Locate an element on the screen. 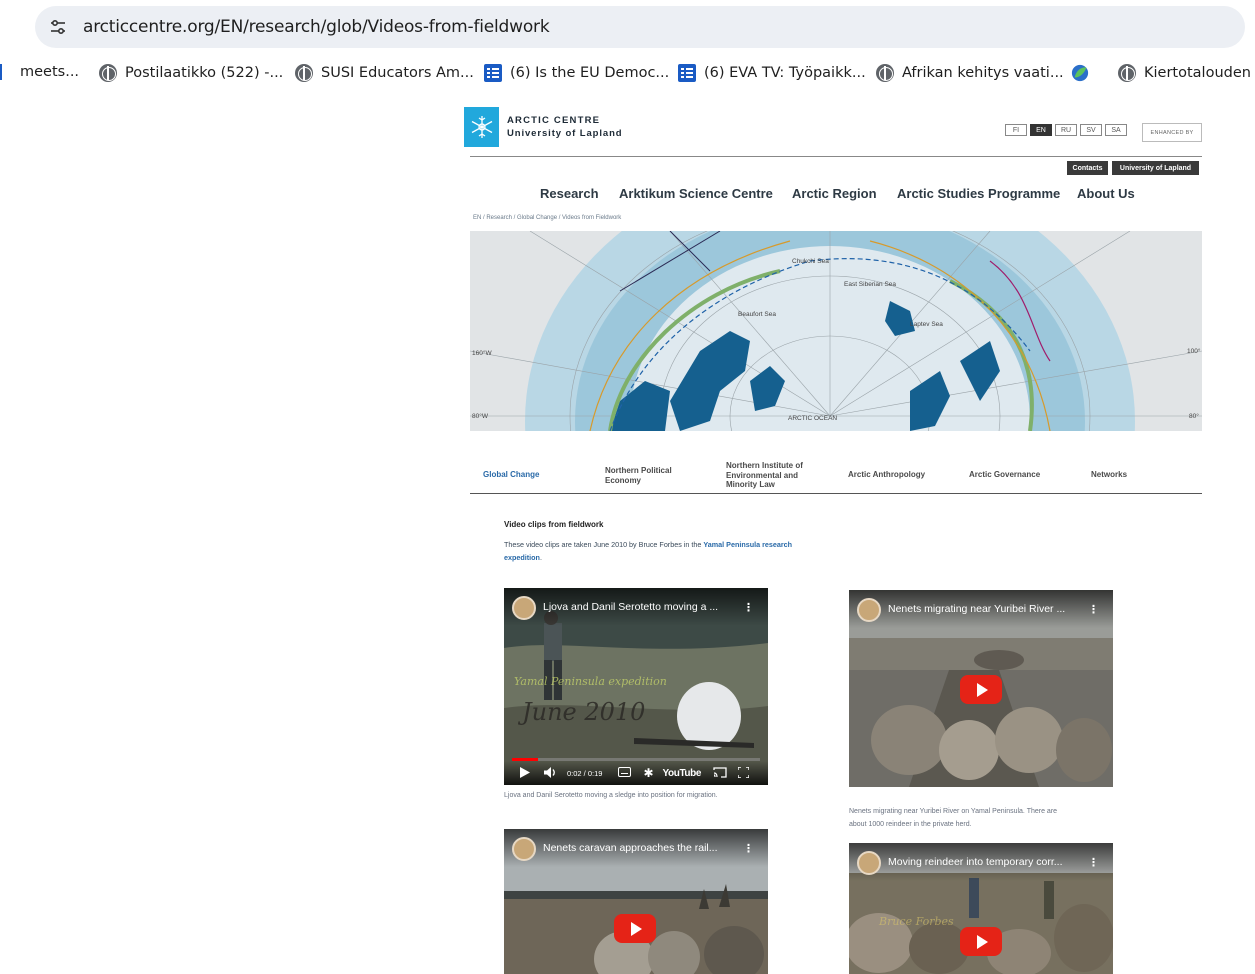 Image resolution: width=1255 pixels, height=974 pixels. lang-sv: SV is located at coordinates (1091, 130).